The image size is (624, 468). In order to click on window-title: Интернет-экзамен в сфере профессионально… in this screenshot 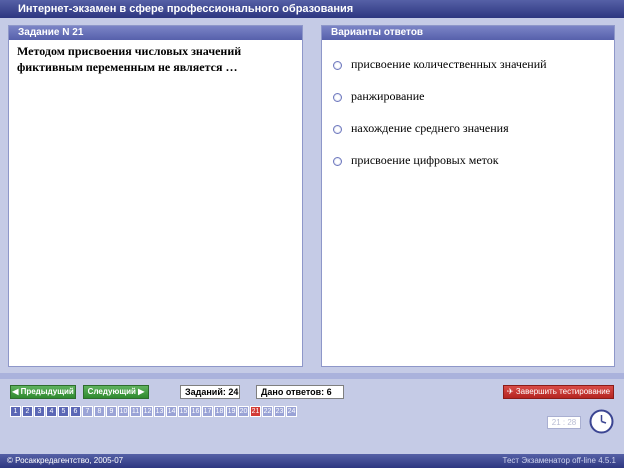, I will do `click(312, 9)`.